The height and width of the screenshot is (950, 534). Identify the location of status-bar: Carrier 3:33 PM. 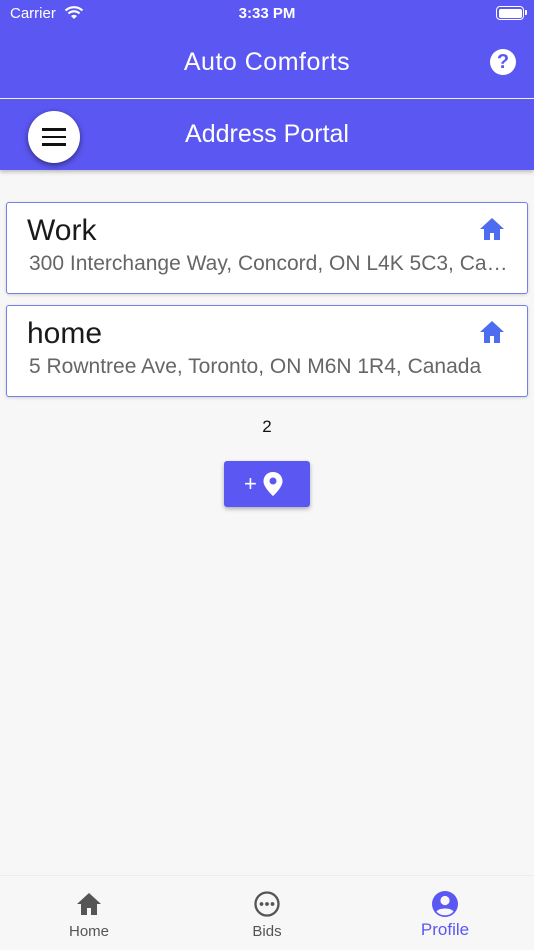
(267, 14).